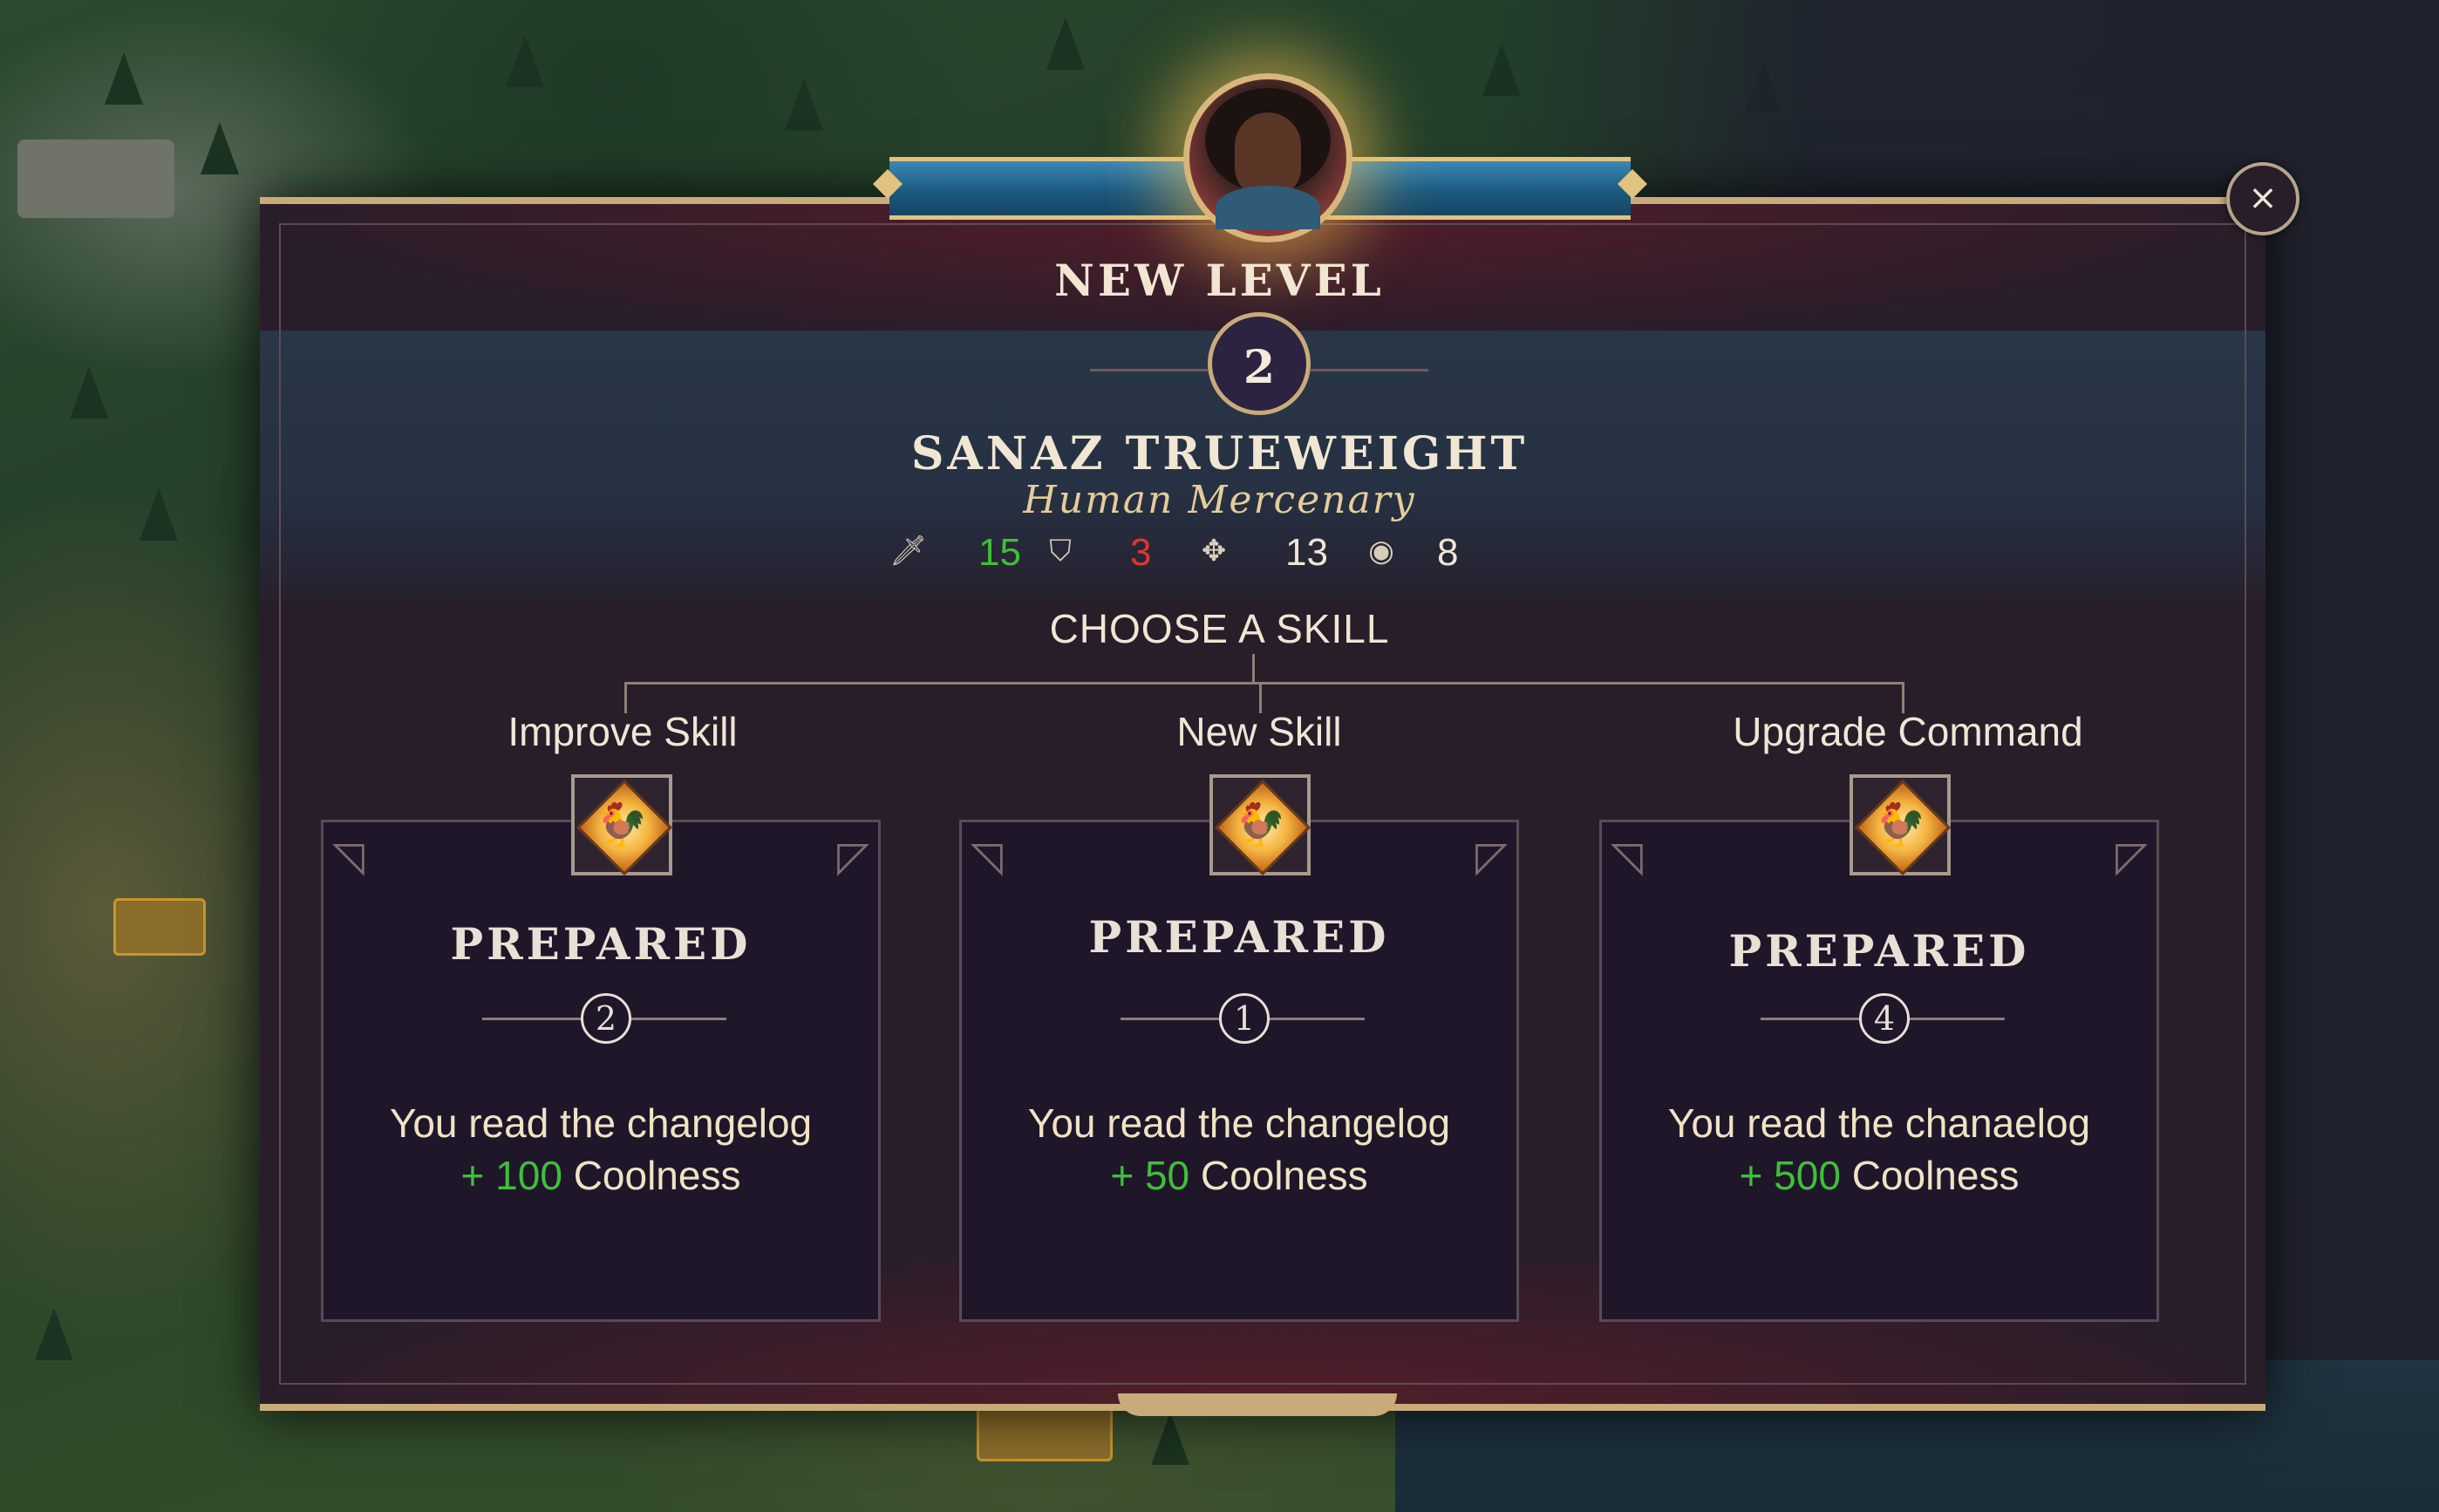  What do you see at coordinates (1260, 363) in the screenshot?
I see `level-badge: 2` at bounding box center [1260, 363].